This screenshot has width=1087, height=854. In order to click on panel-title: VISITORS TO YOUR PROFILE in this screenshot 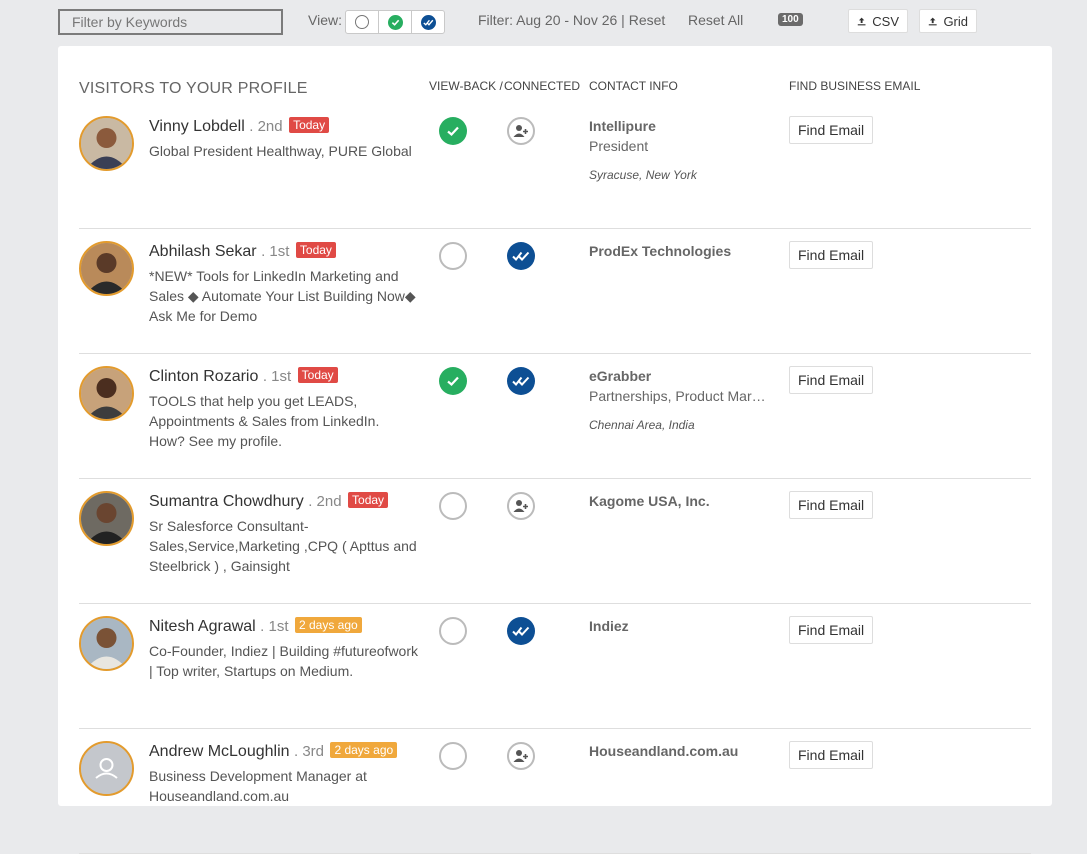, I will do `click(193, 88)`.